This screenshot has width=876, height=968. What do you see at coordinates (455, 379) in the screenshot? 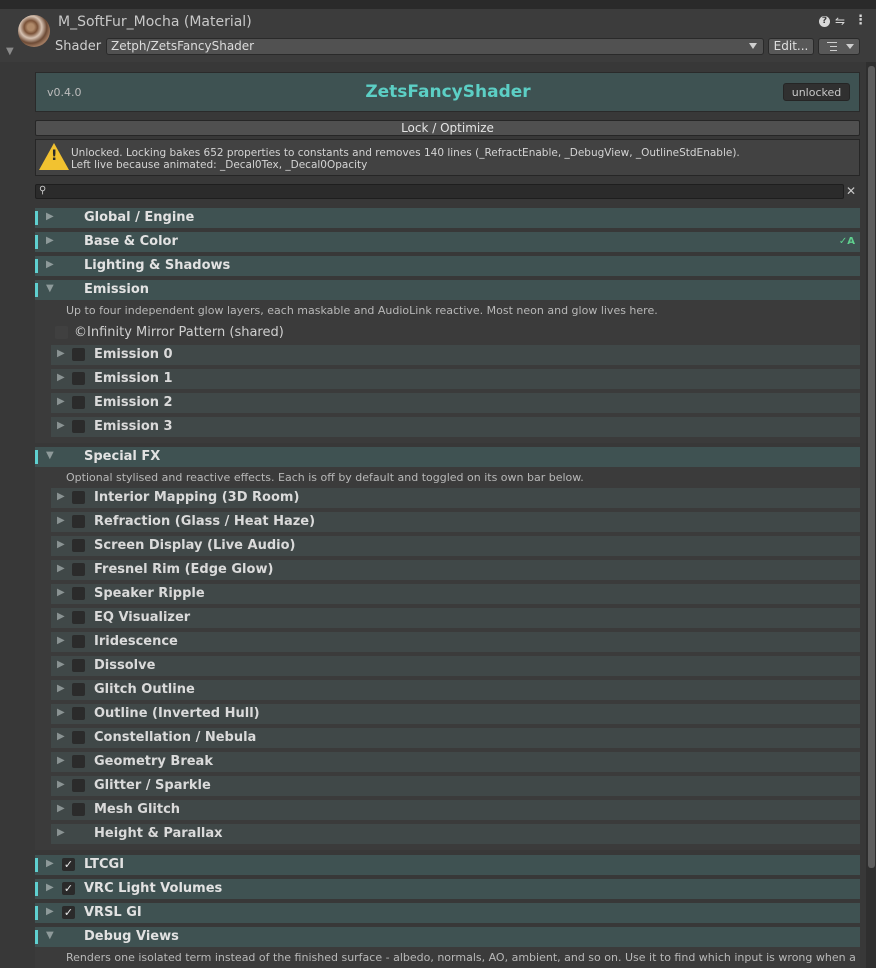
I see `emission-layer-1: ▶ Emission 1` at bounding box center [455, 379].